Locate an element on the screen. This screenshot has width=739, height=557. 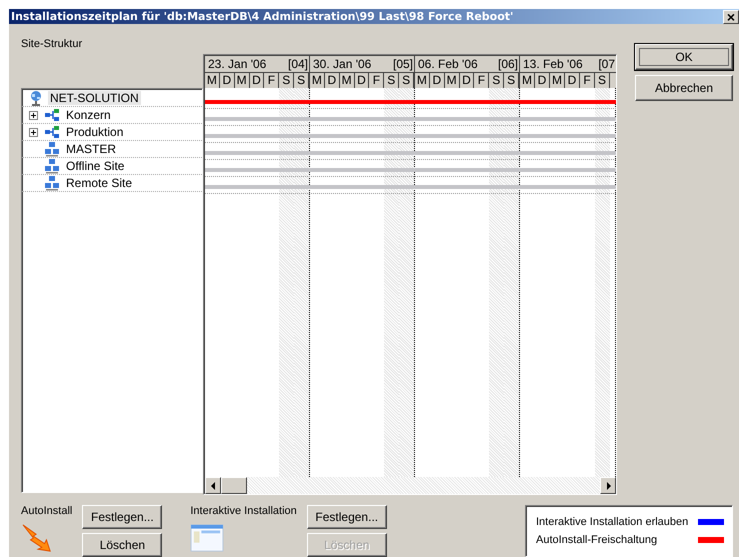
week-date: 23. Jan '06 is located at coordinates (237, 64).